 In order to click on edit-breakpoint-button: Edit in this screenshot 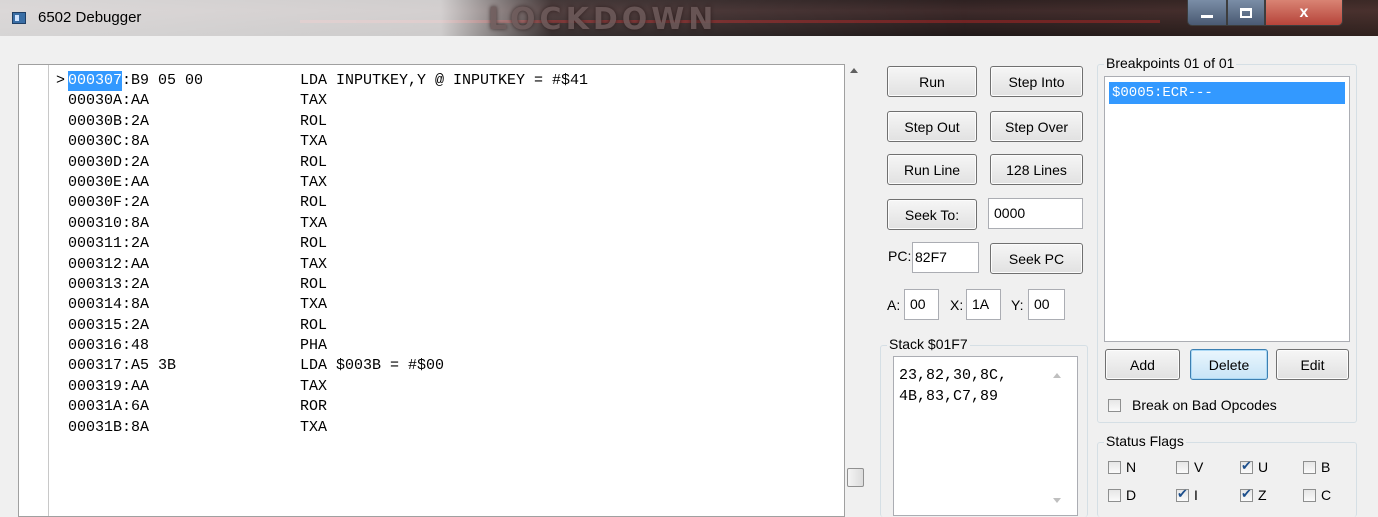, I will do `click(1312, 364)`.